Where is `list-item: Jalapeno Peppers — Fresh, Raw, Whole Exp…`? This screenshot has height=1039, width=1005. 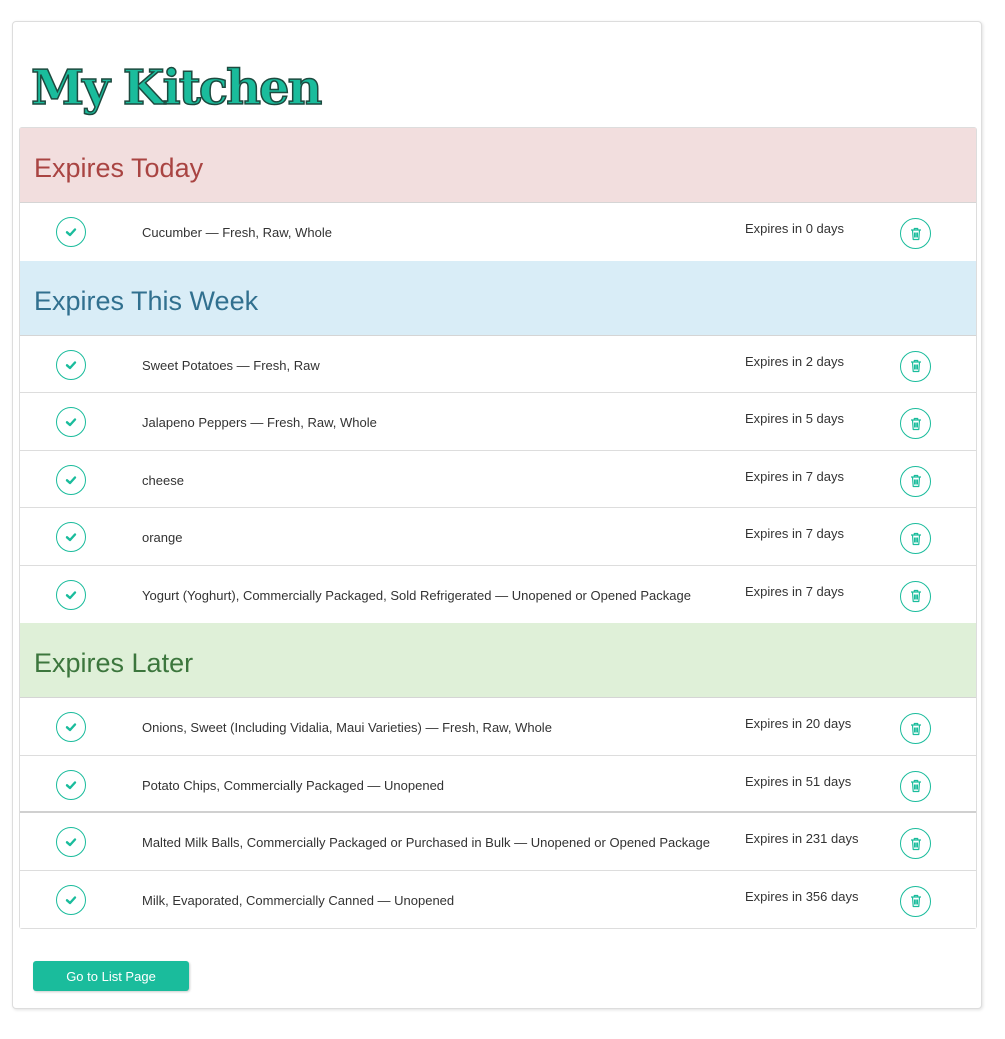 list-item: Jalapeno Peppers — Fresh, Raw, Whole Exp… is located at coordinates (498, 422).